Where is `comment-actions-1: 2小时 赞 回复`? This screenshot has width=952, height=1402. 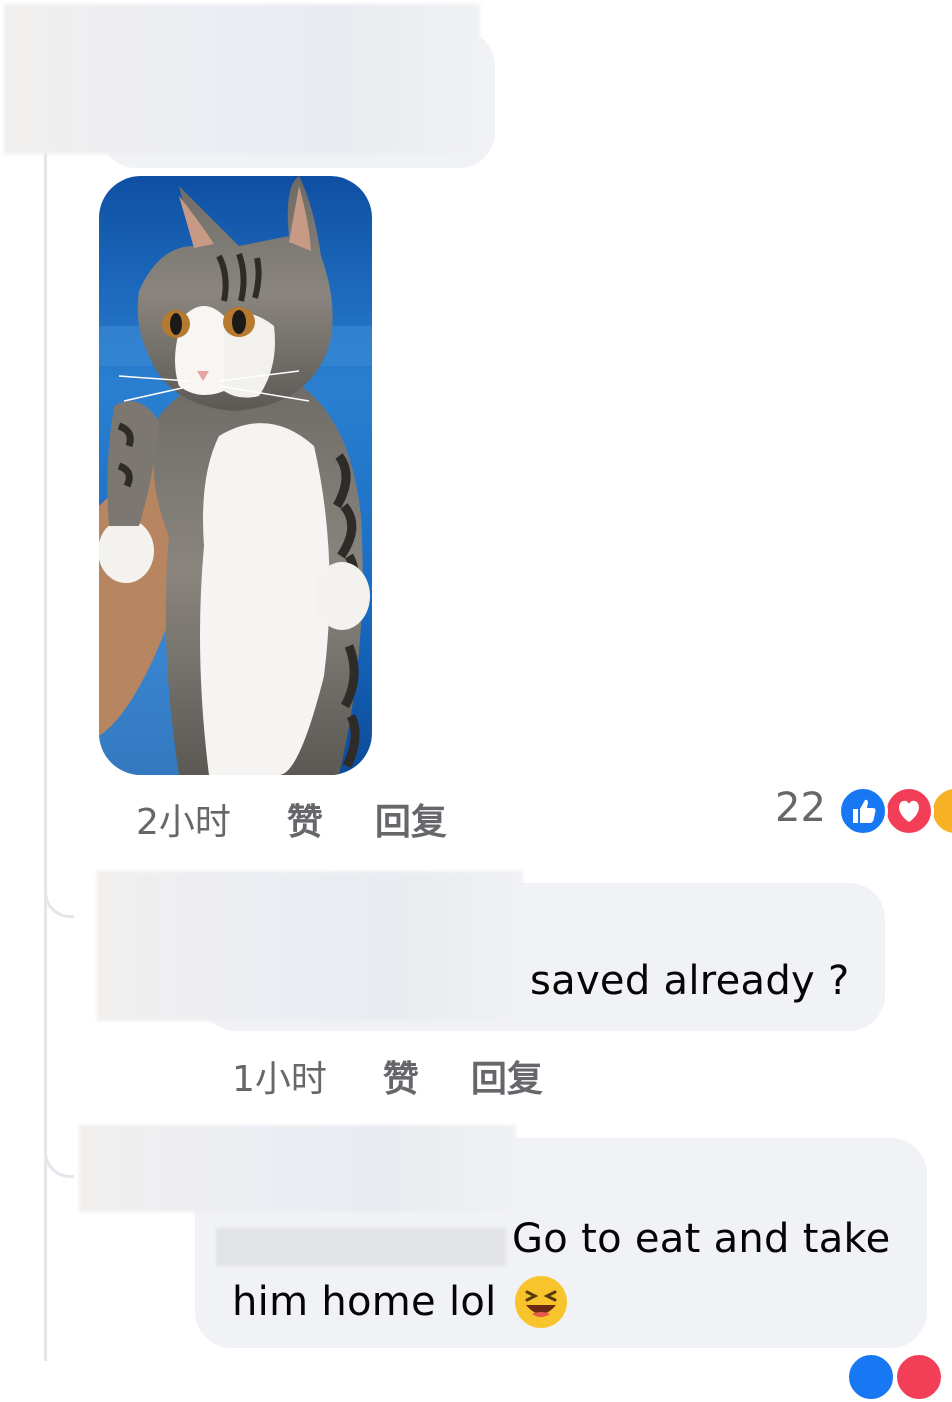 comment-actions-1: 2小时 赞 回复 is located at coordinates (291, 819).